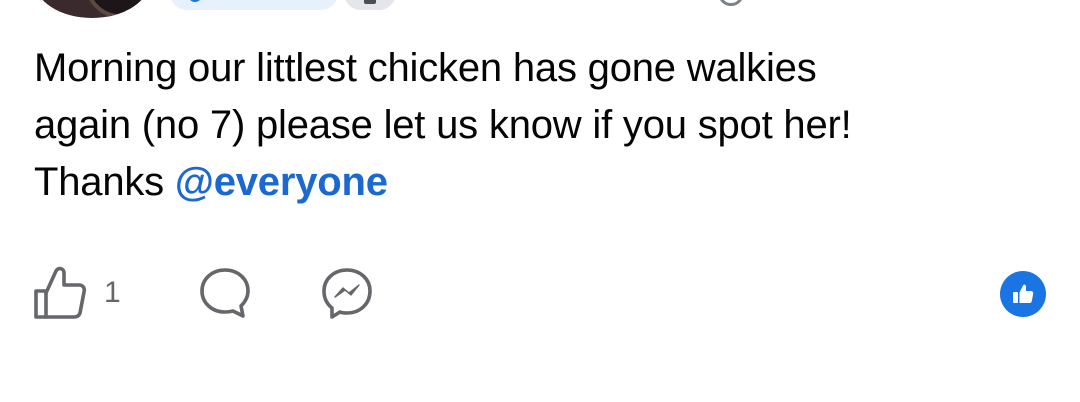  I want to click on comment-button, so click(225, 293).